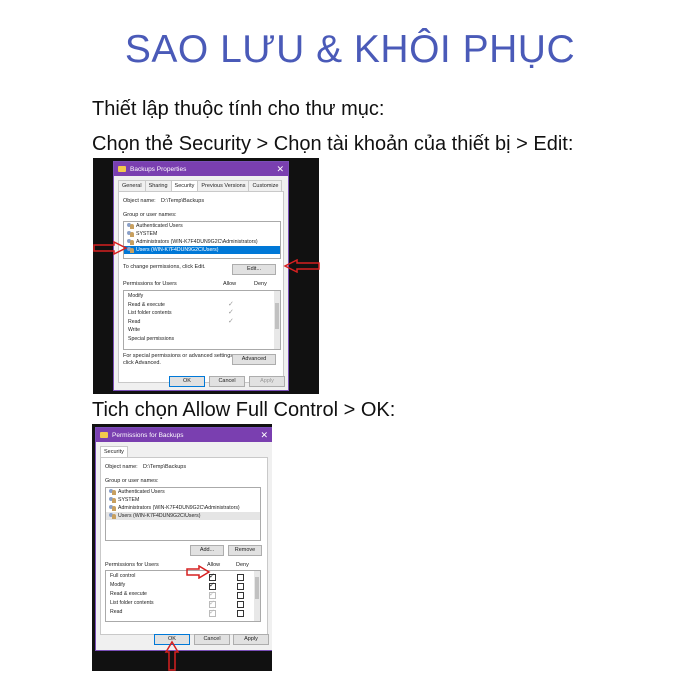  What do you see at coordinates (230, 284) in the screenshot?
I see `allow-header: Allow` at bounding box center [230, 284].